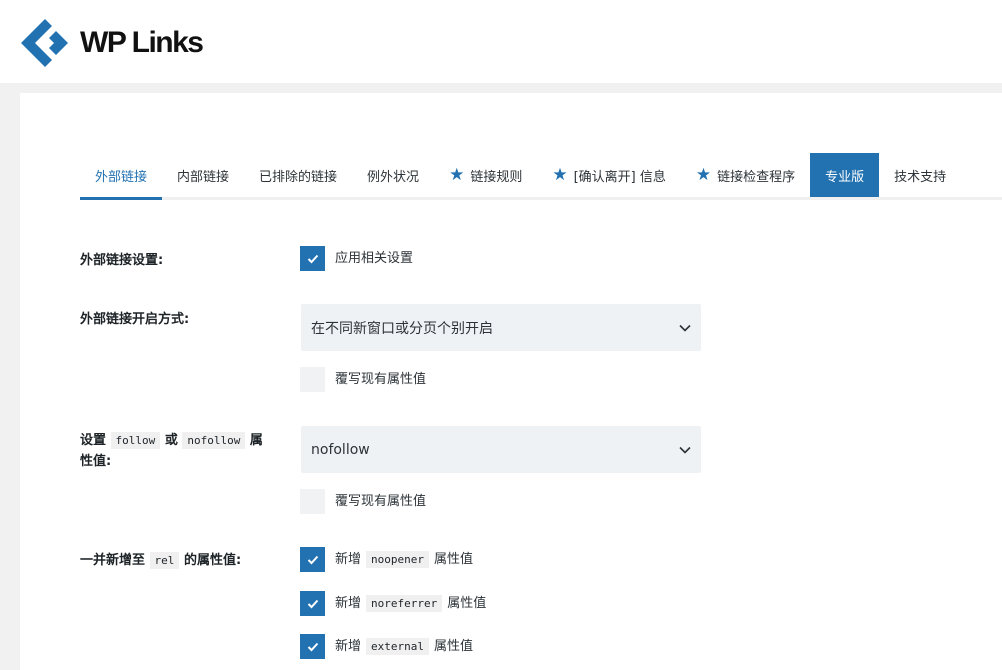 Image resolution: width=1002 pixels, height=670 pixels. I want to click on tab-internal-links: 内部链接, so click(203, 175).